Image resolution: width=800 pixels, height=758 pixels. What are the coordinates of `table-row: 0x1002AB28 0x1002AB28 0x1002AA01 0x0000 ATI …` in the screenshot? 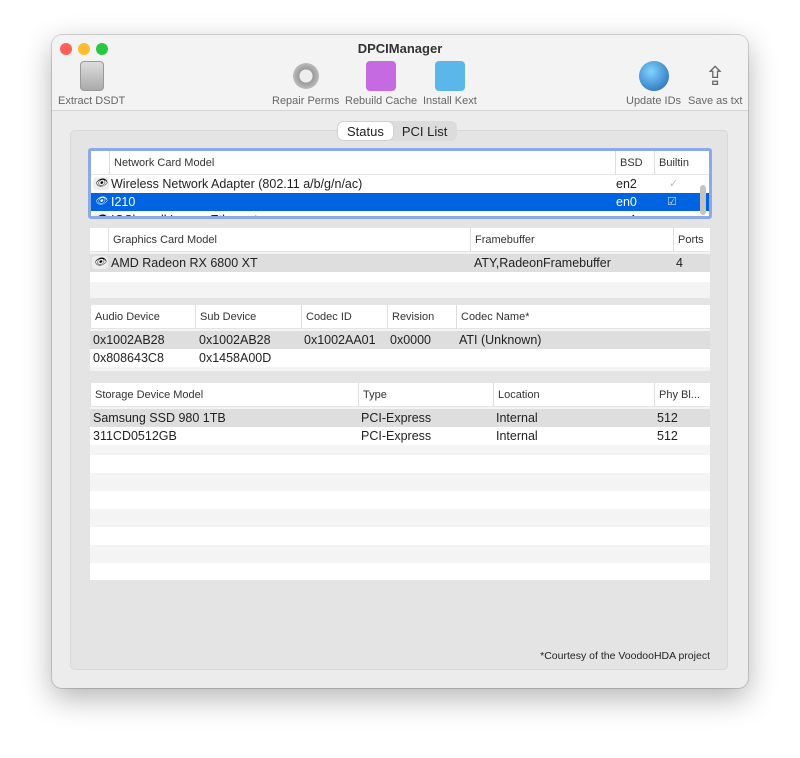 It's located at (400, 340).